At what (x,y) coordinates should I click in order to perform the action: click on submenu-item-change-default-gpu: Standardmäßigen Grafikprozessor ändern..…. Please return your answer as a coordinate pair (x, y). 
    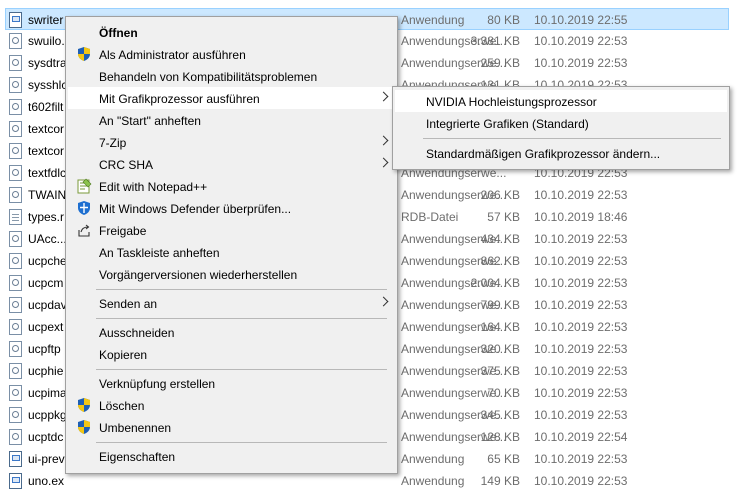
    Looking at the image, I should click on (561, 153).